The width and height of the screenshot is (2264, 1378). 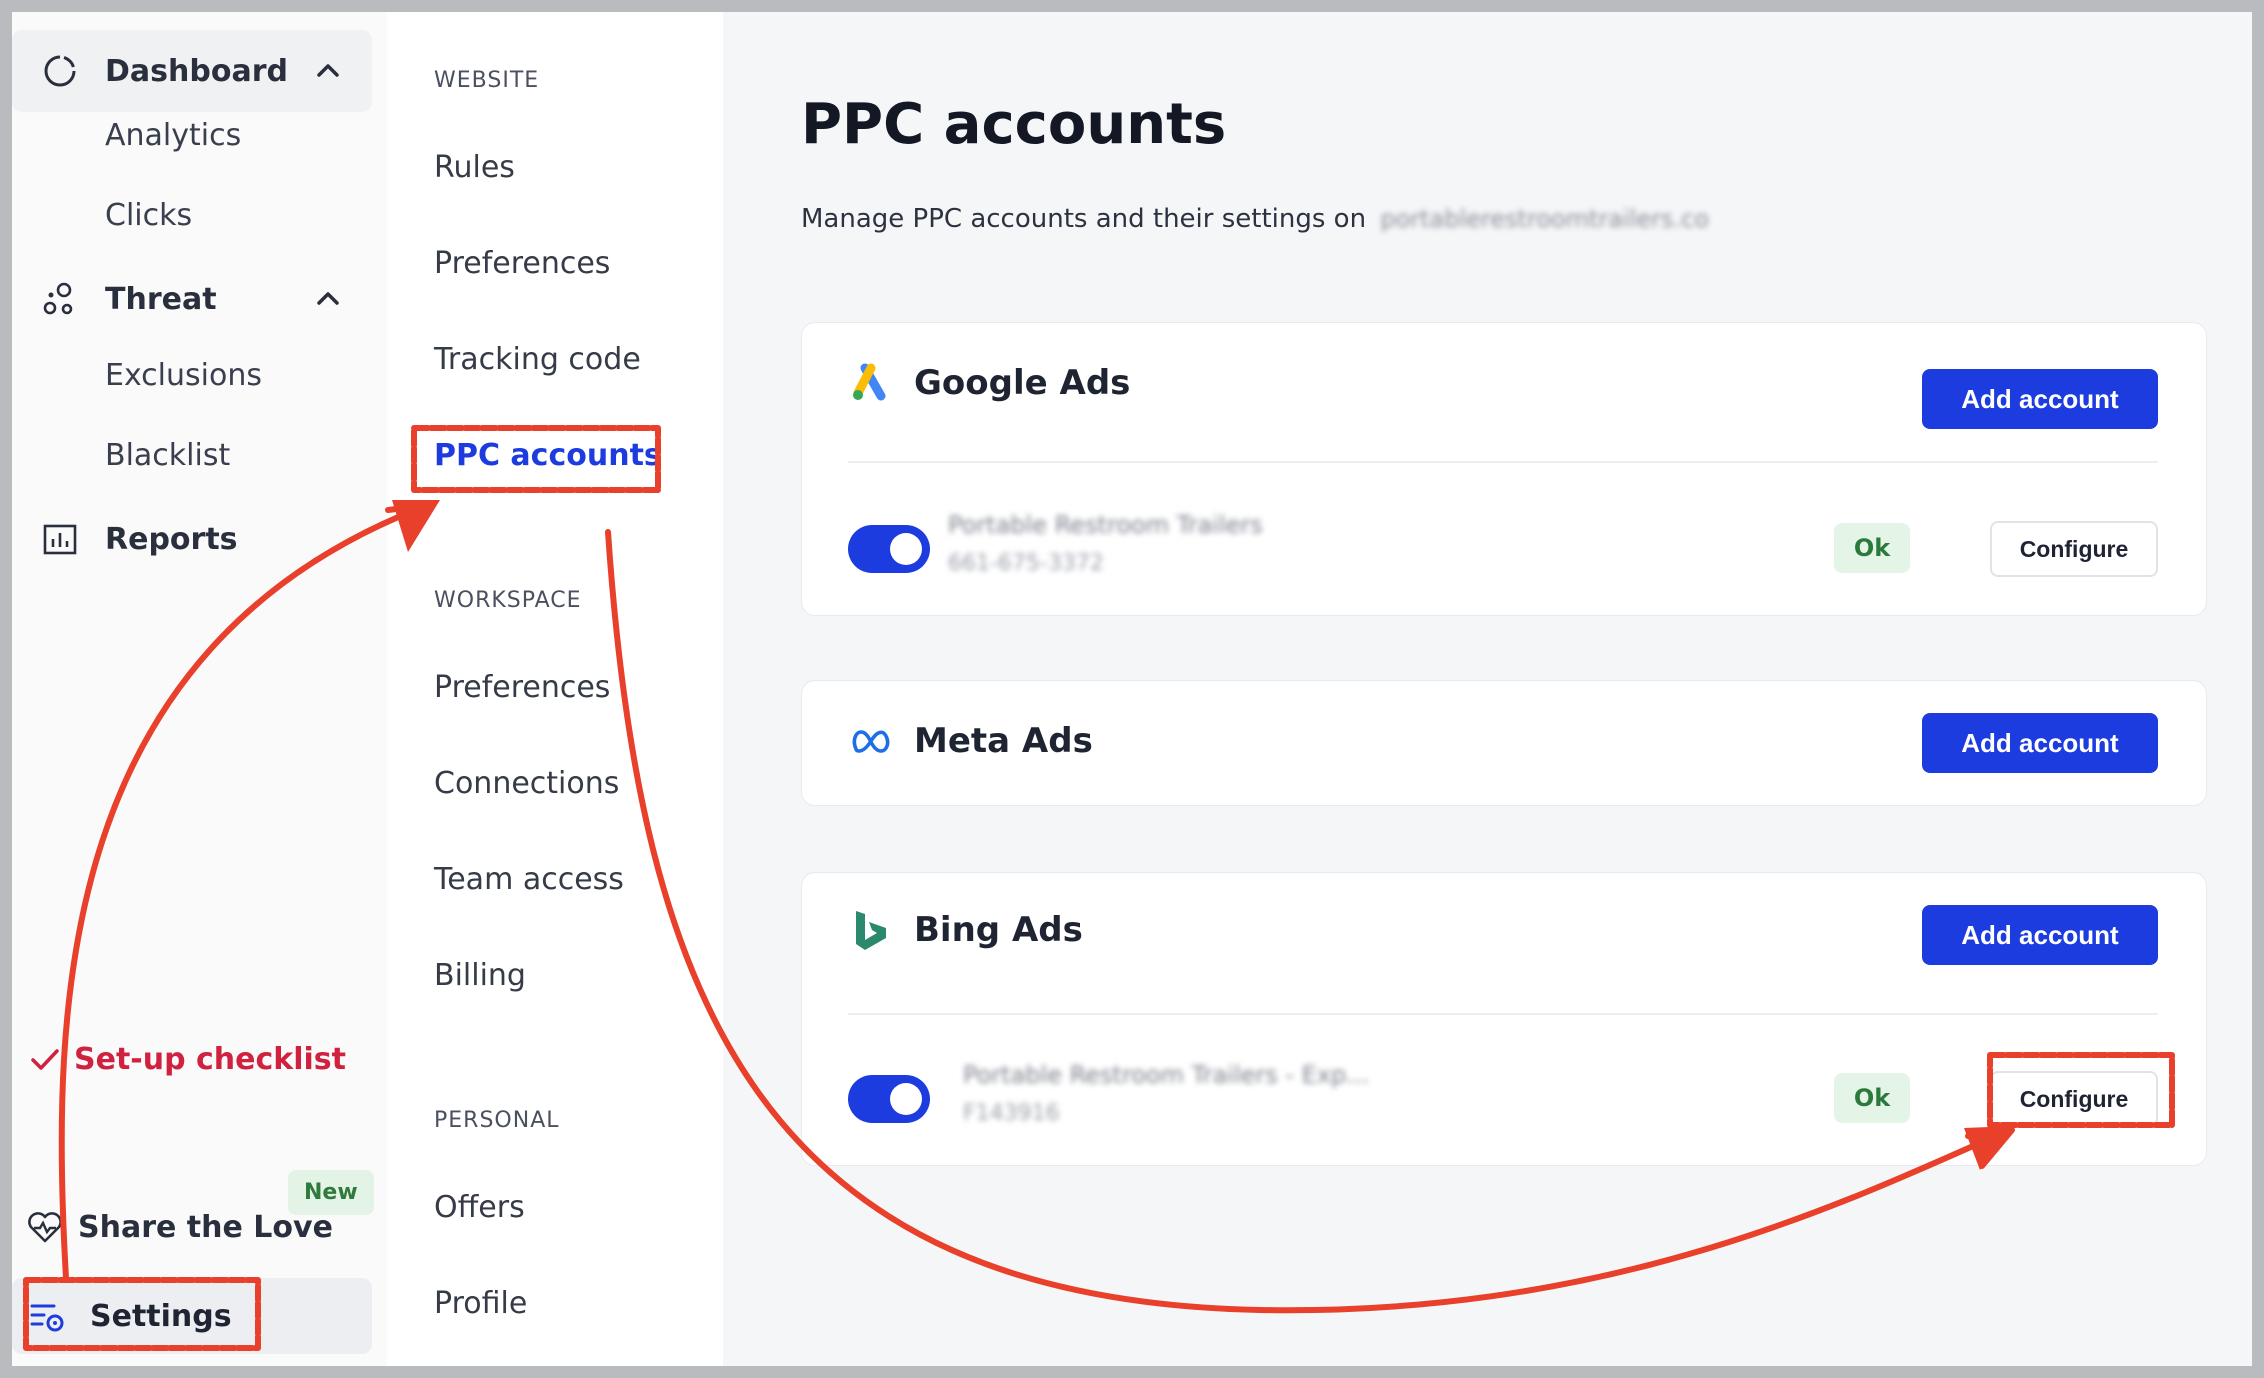 What do you see at coordinates (871, 930) in the screenshot?
I see `bing-icon` at bounding box center [871, 930].